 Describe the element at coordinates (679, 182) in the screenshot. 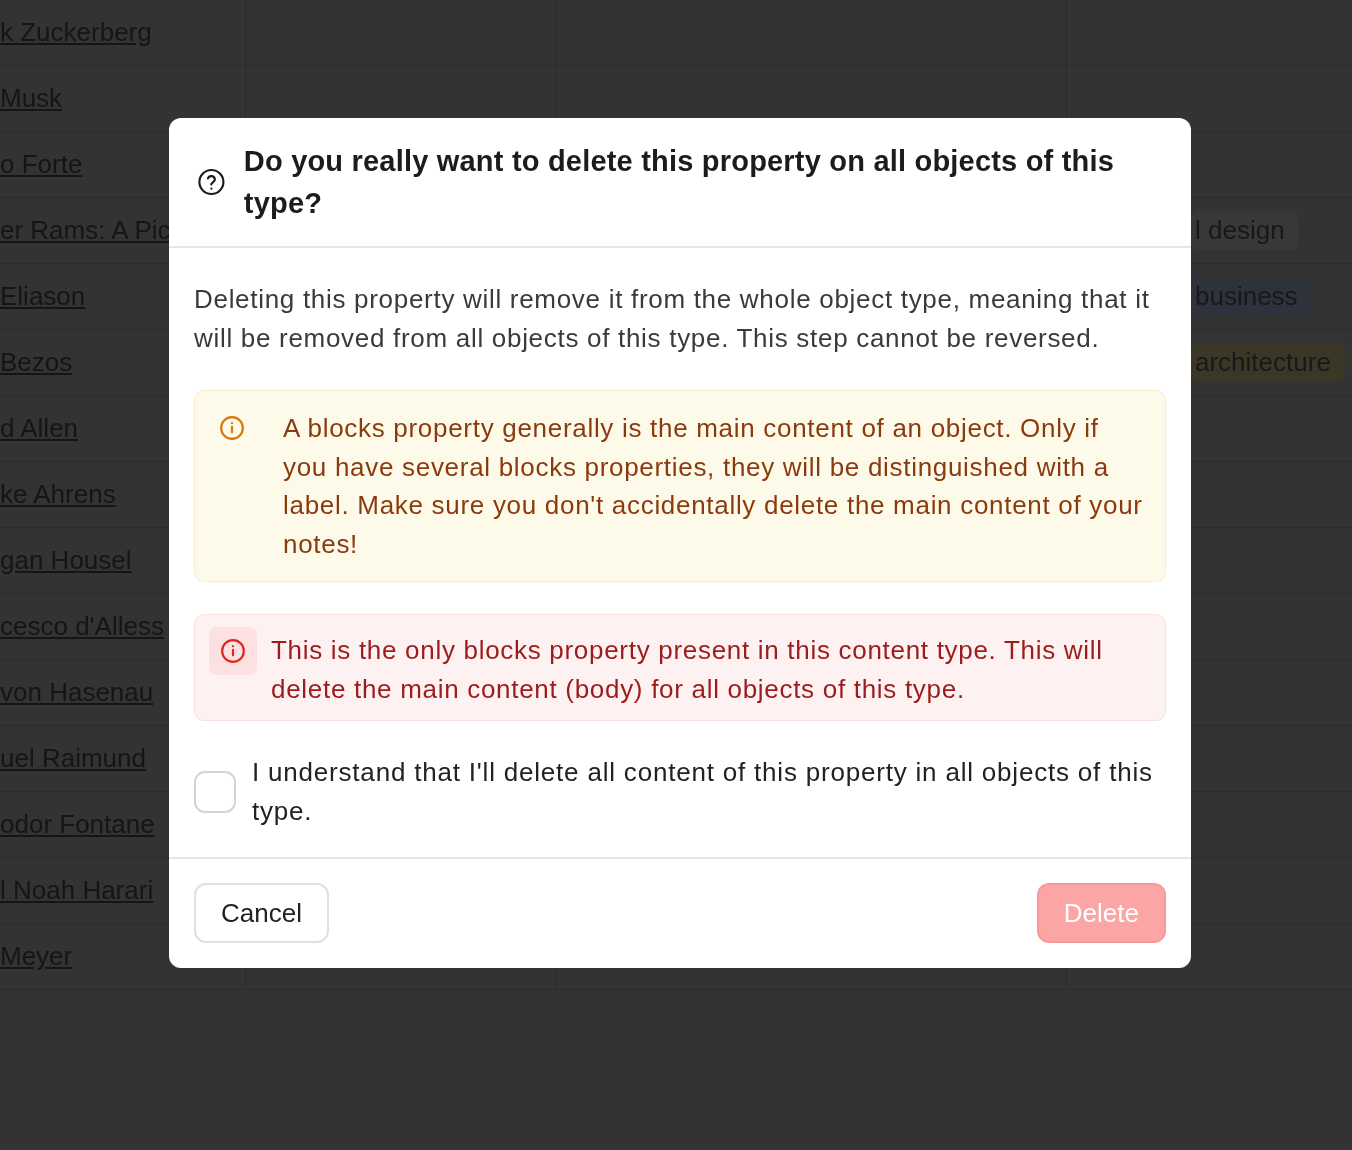

I see `dialog-title: Do you really want to delete this property on all objects of this type?` at that location.